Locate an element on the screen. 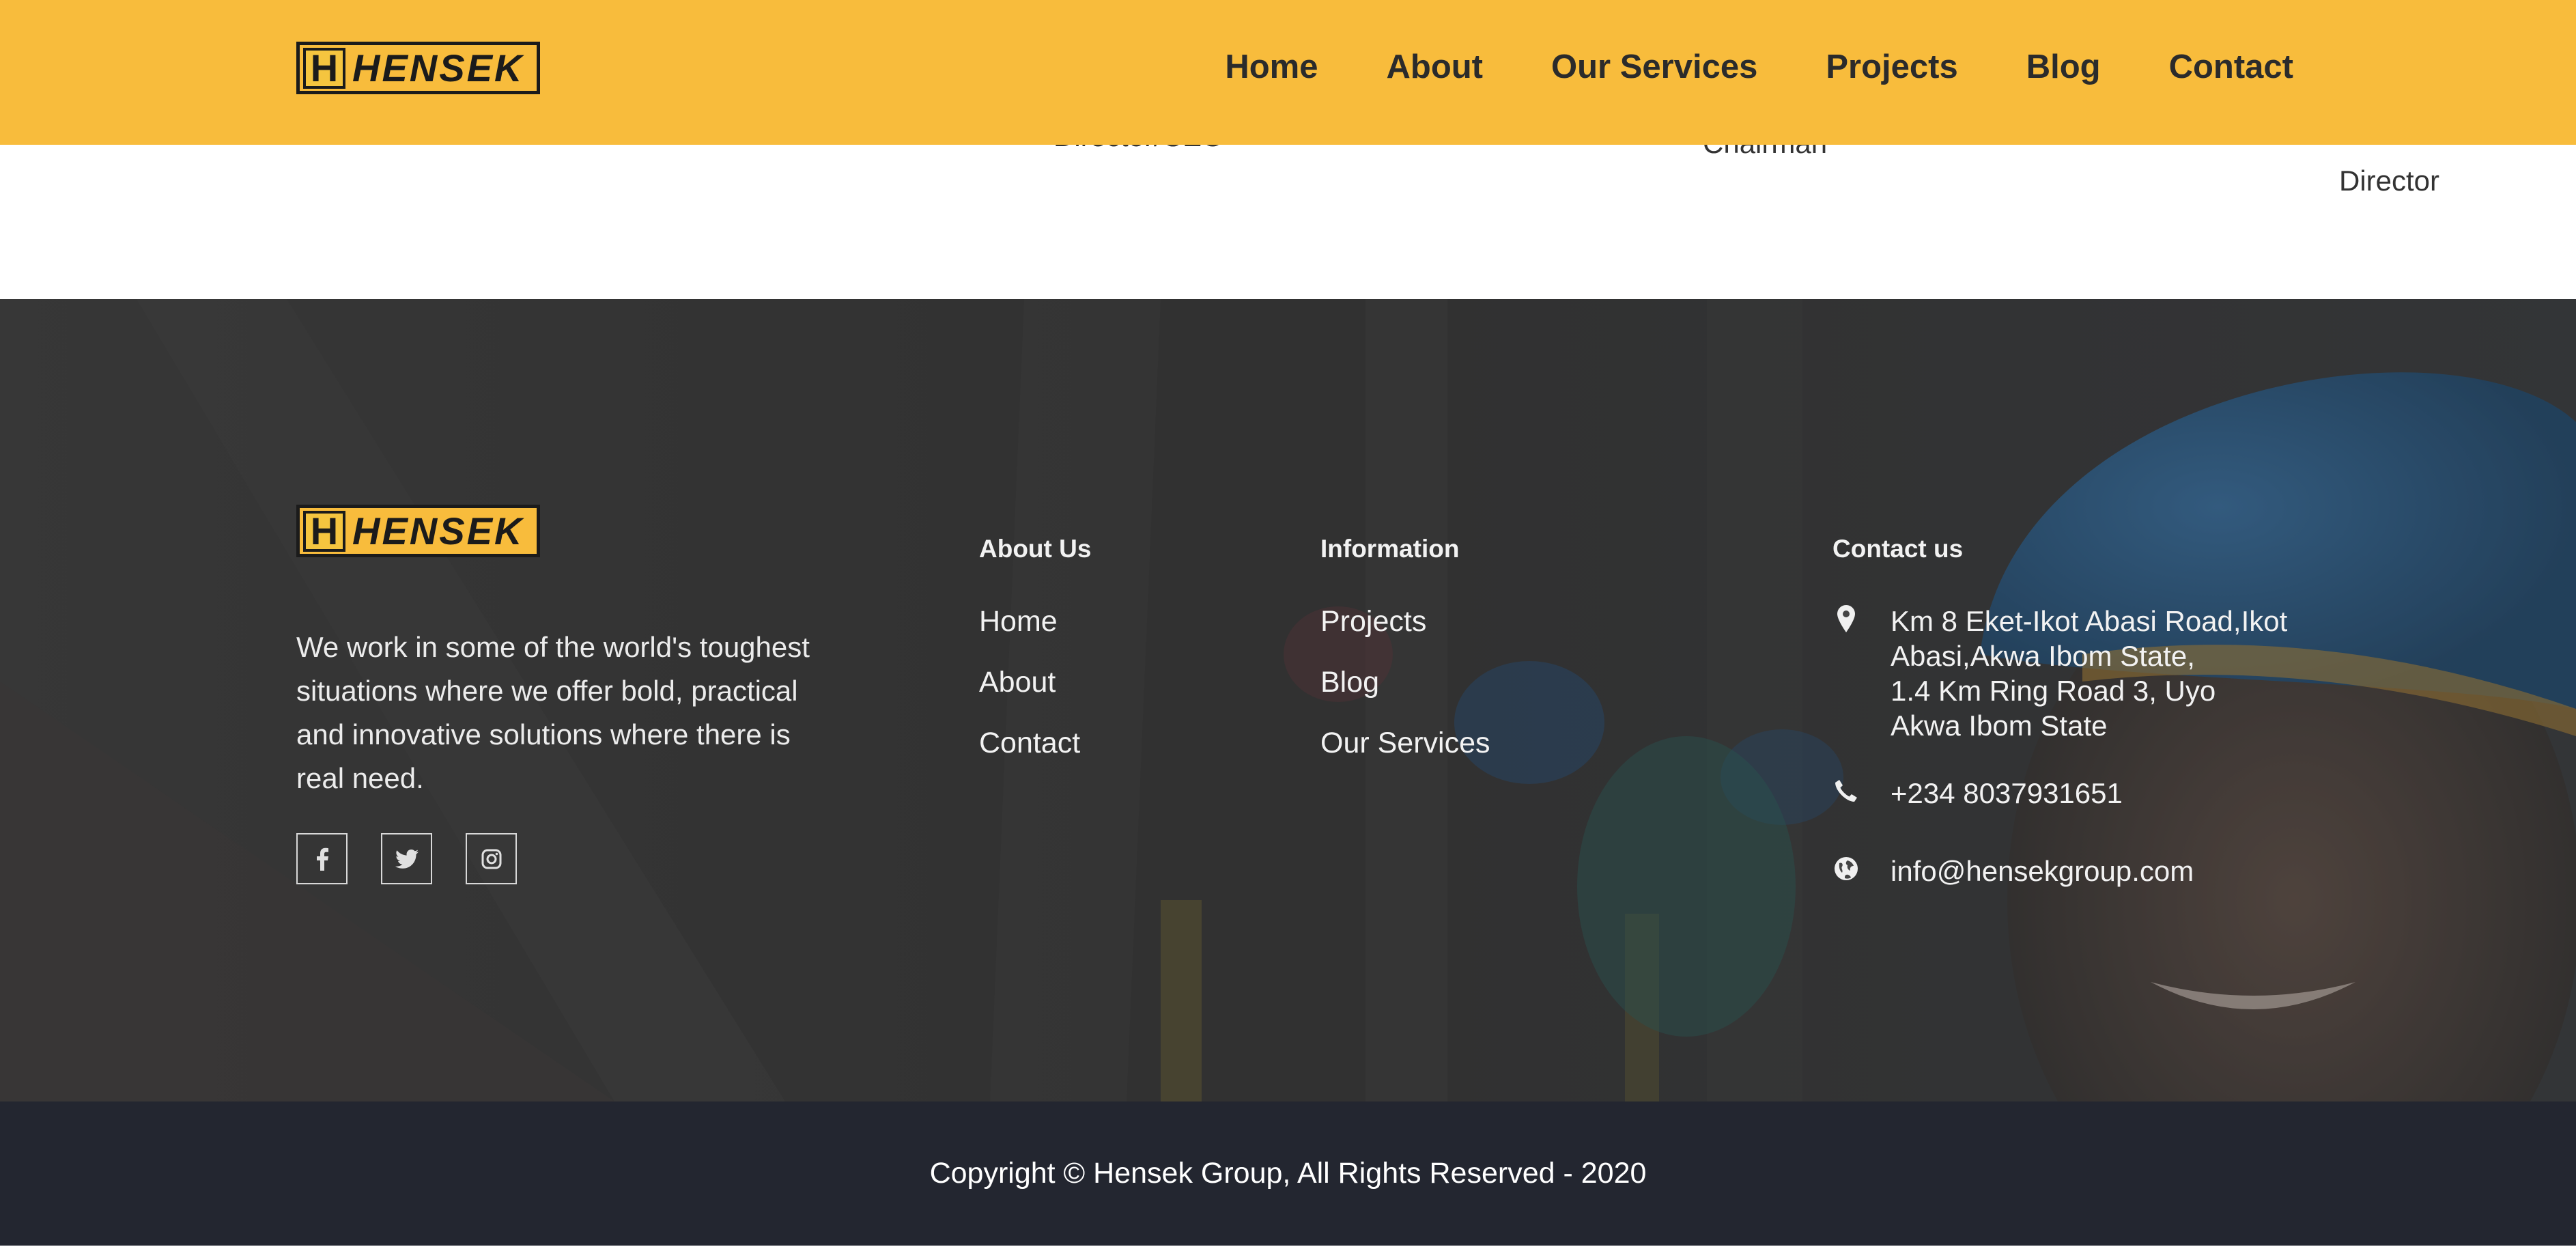 Image resolution: width=2576 pixels, height=1249 pixels. nav-our-services: Our Services is located at coordinates (1654, 67).